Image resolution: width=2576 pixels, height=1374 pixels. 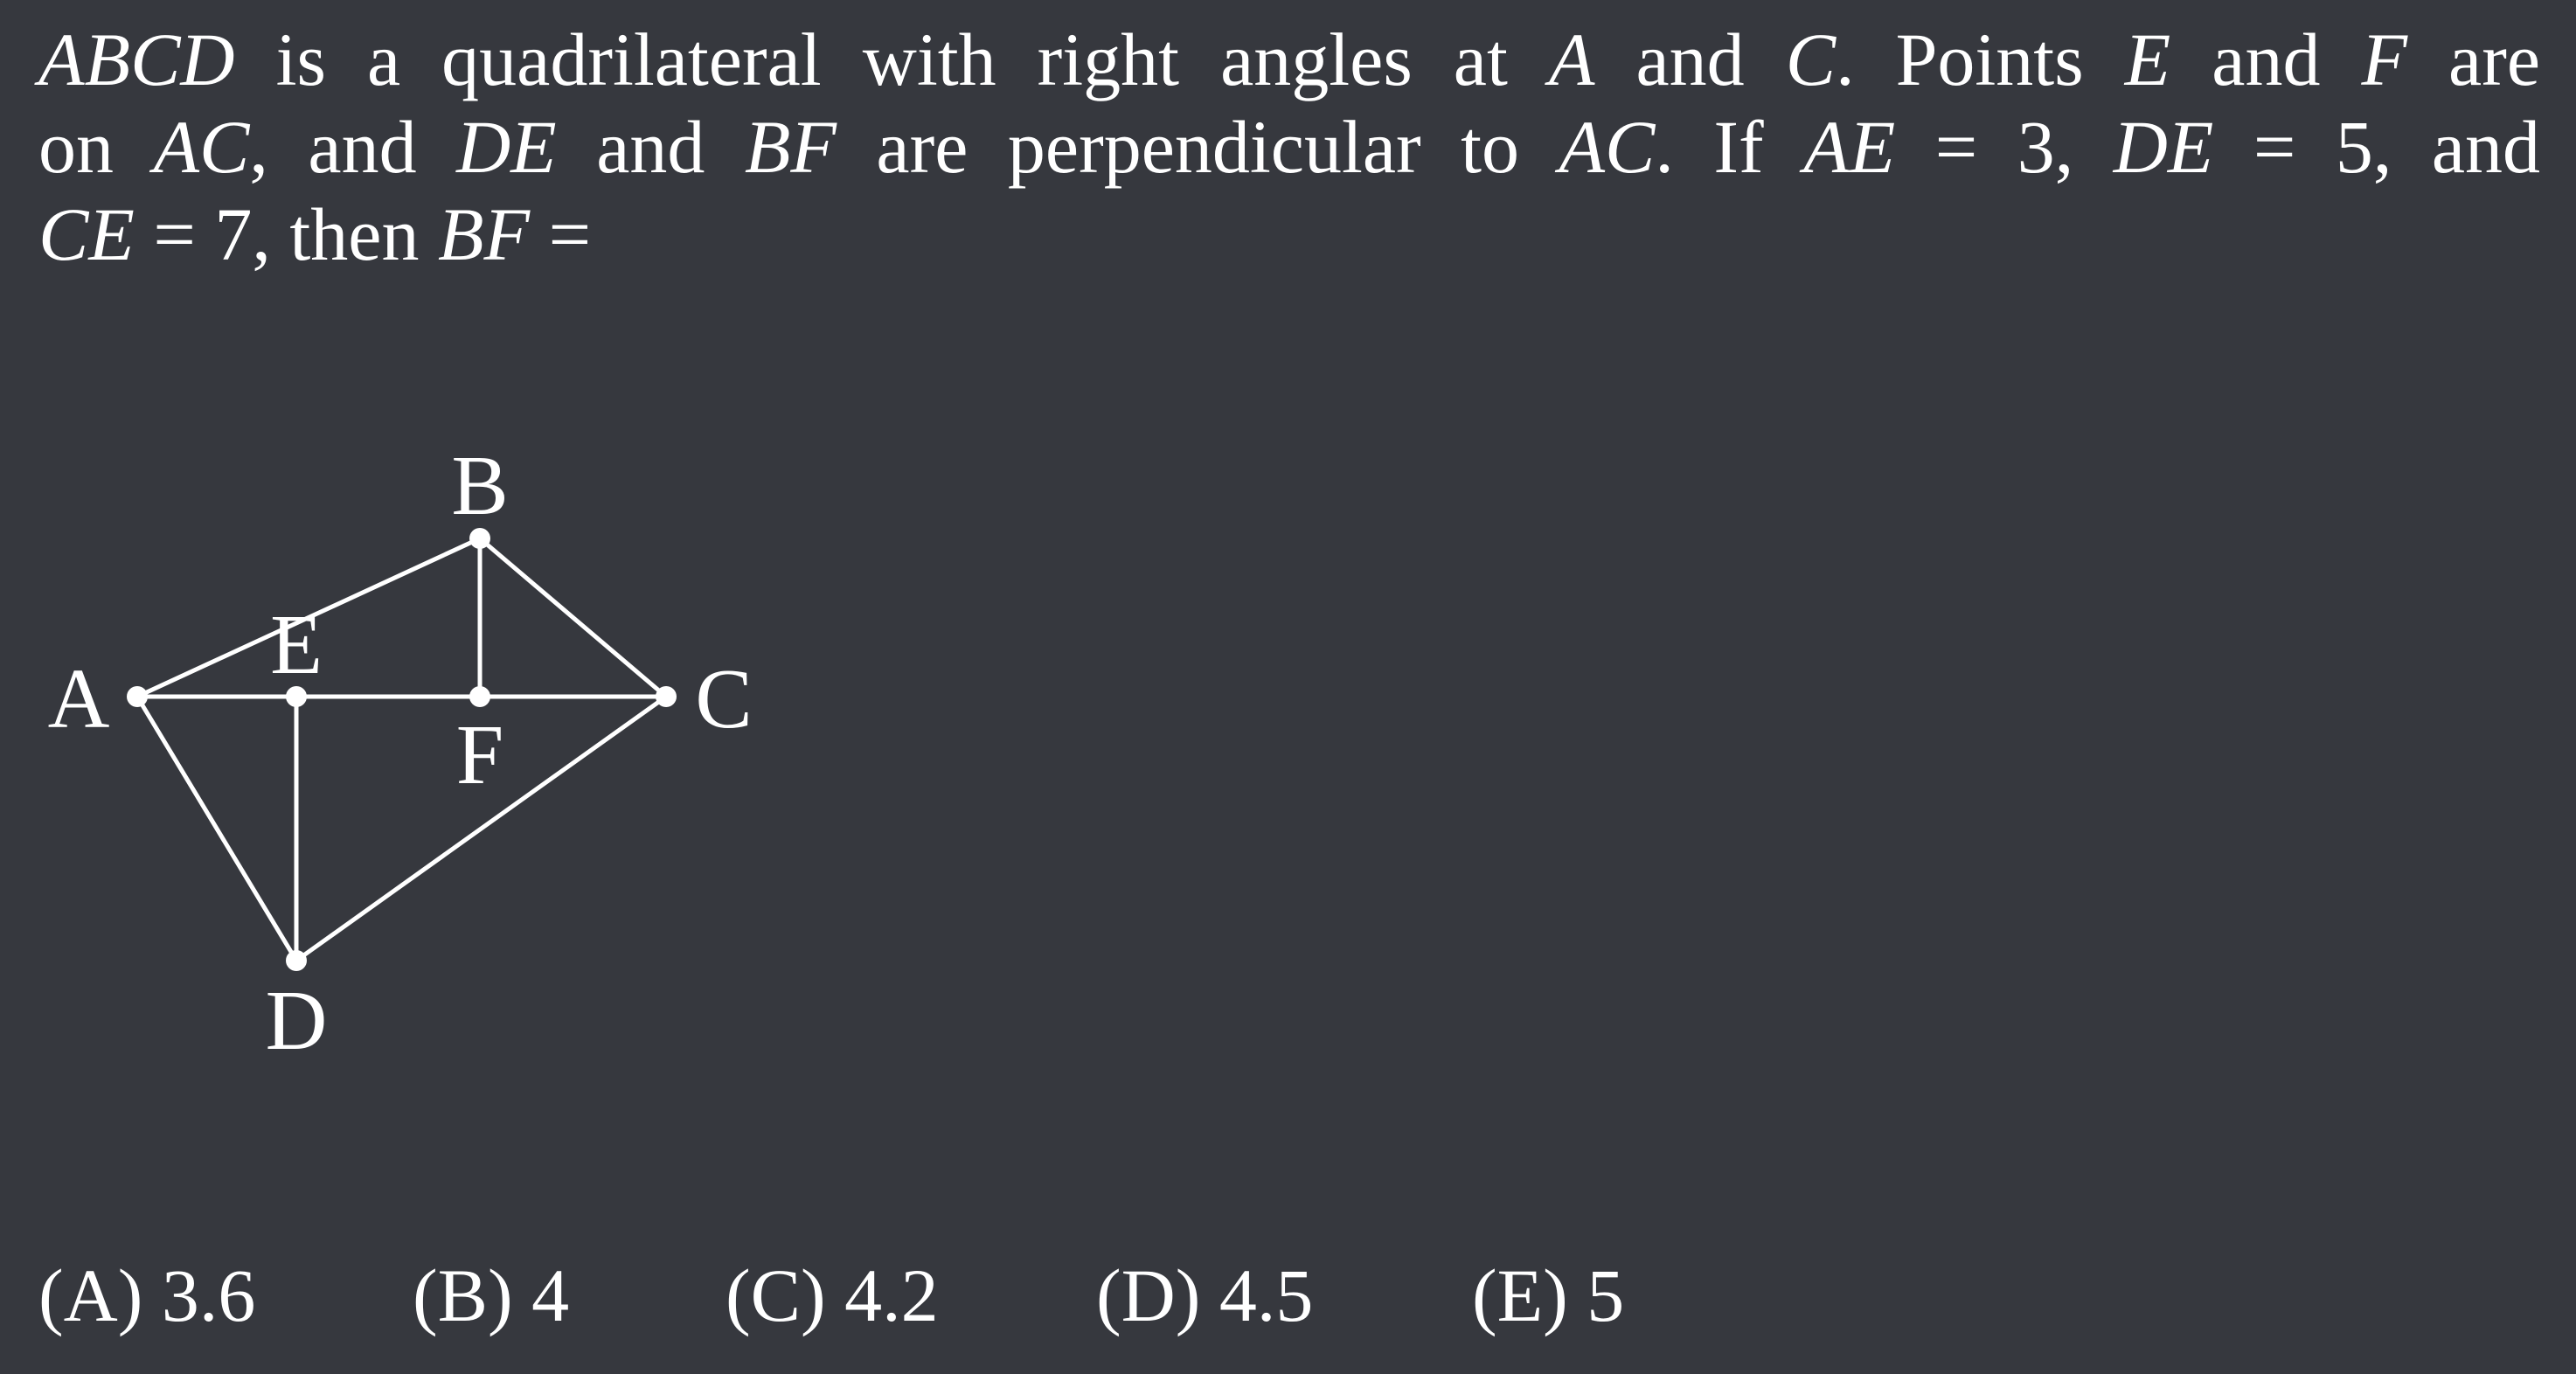 I want to click on point-f, so click(x=480, y=696).